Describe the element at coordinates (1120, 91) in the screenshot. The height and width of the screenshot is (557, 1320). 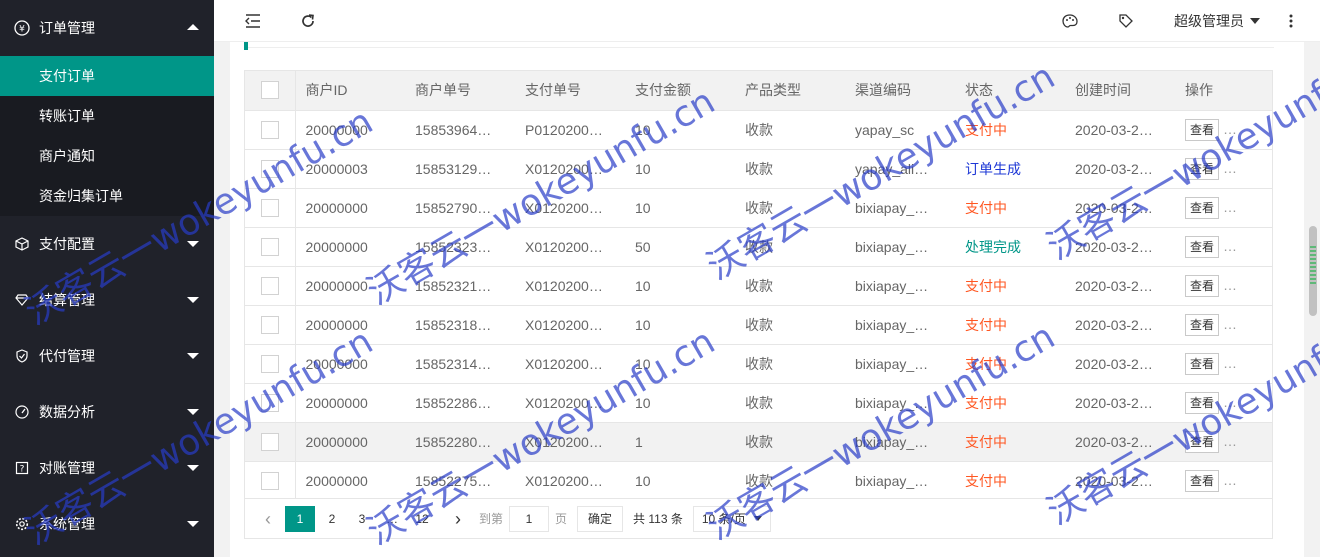
I see `col-created: 创建时间` at that location.